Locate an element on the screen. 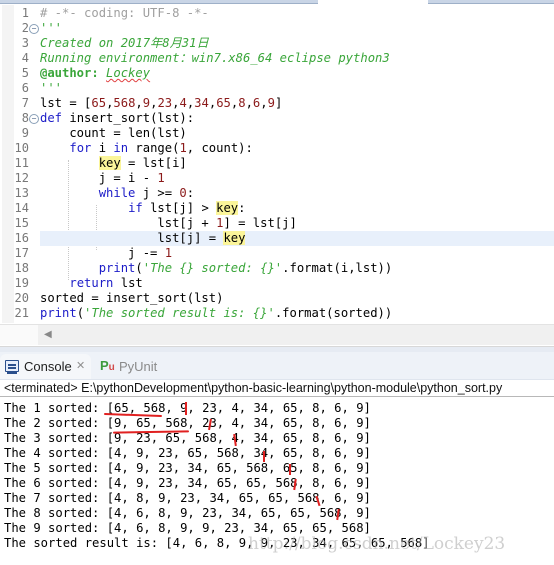 The image size is (554, 565). code-token: j -= is located at coordinates (102, 253).